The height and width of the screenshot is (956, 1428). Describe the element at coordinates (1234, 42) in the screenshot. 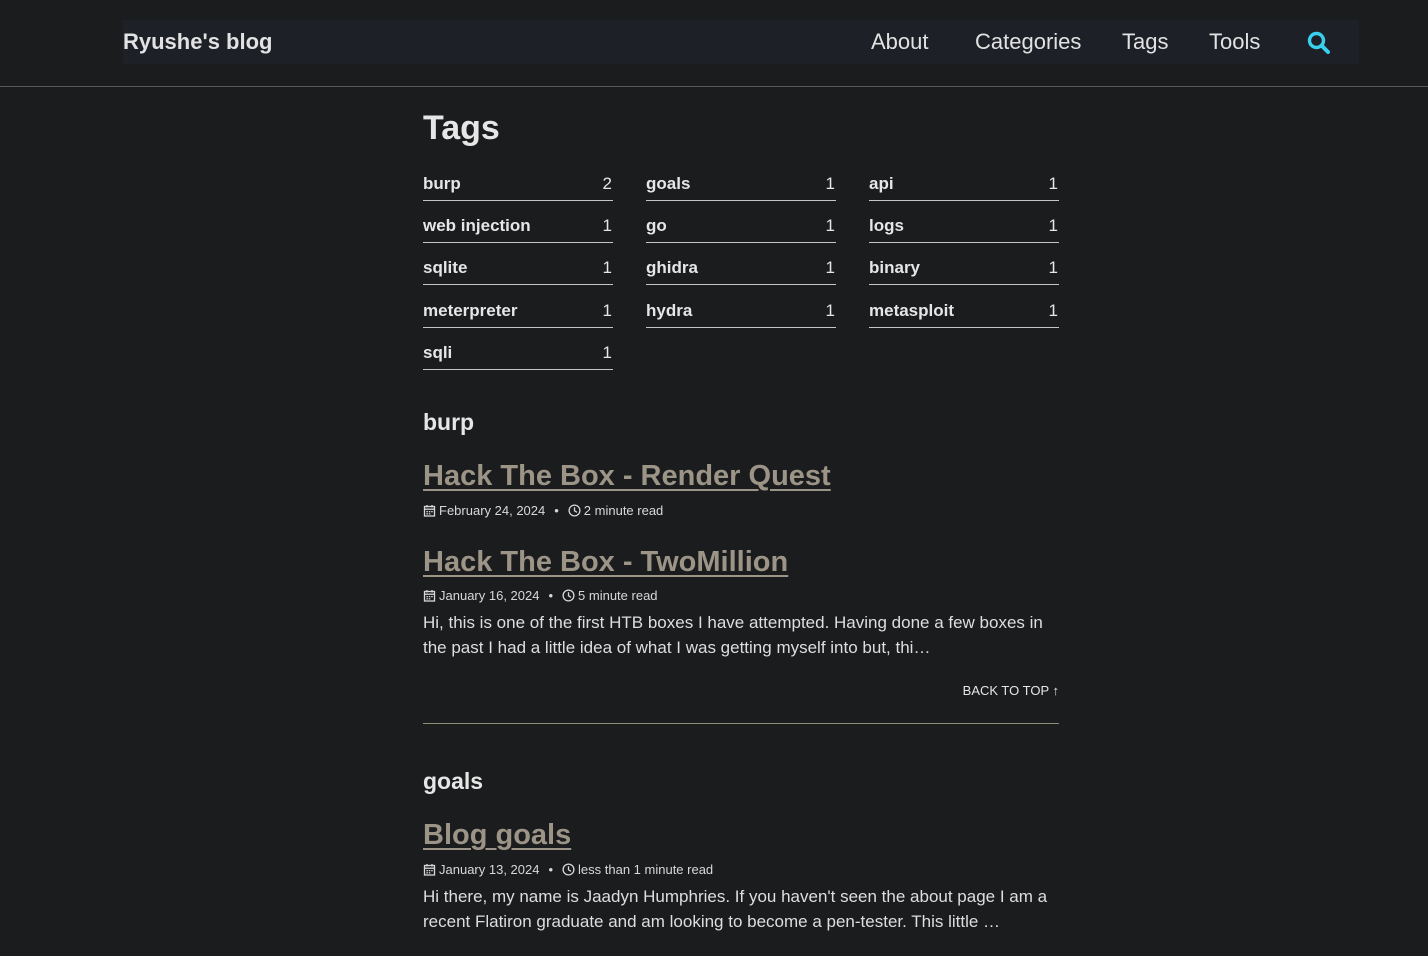

I see `nav-link-tools: Tools` at that location.